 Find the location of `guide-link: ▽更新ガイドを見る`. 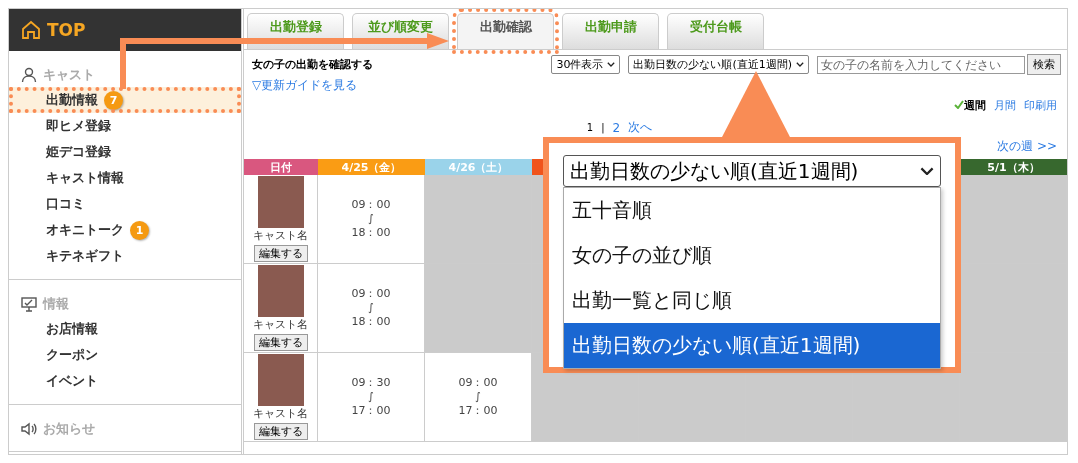

guide-link: ▽更新ガイドを見る is located at coordinates (305, 85).